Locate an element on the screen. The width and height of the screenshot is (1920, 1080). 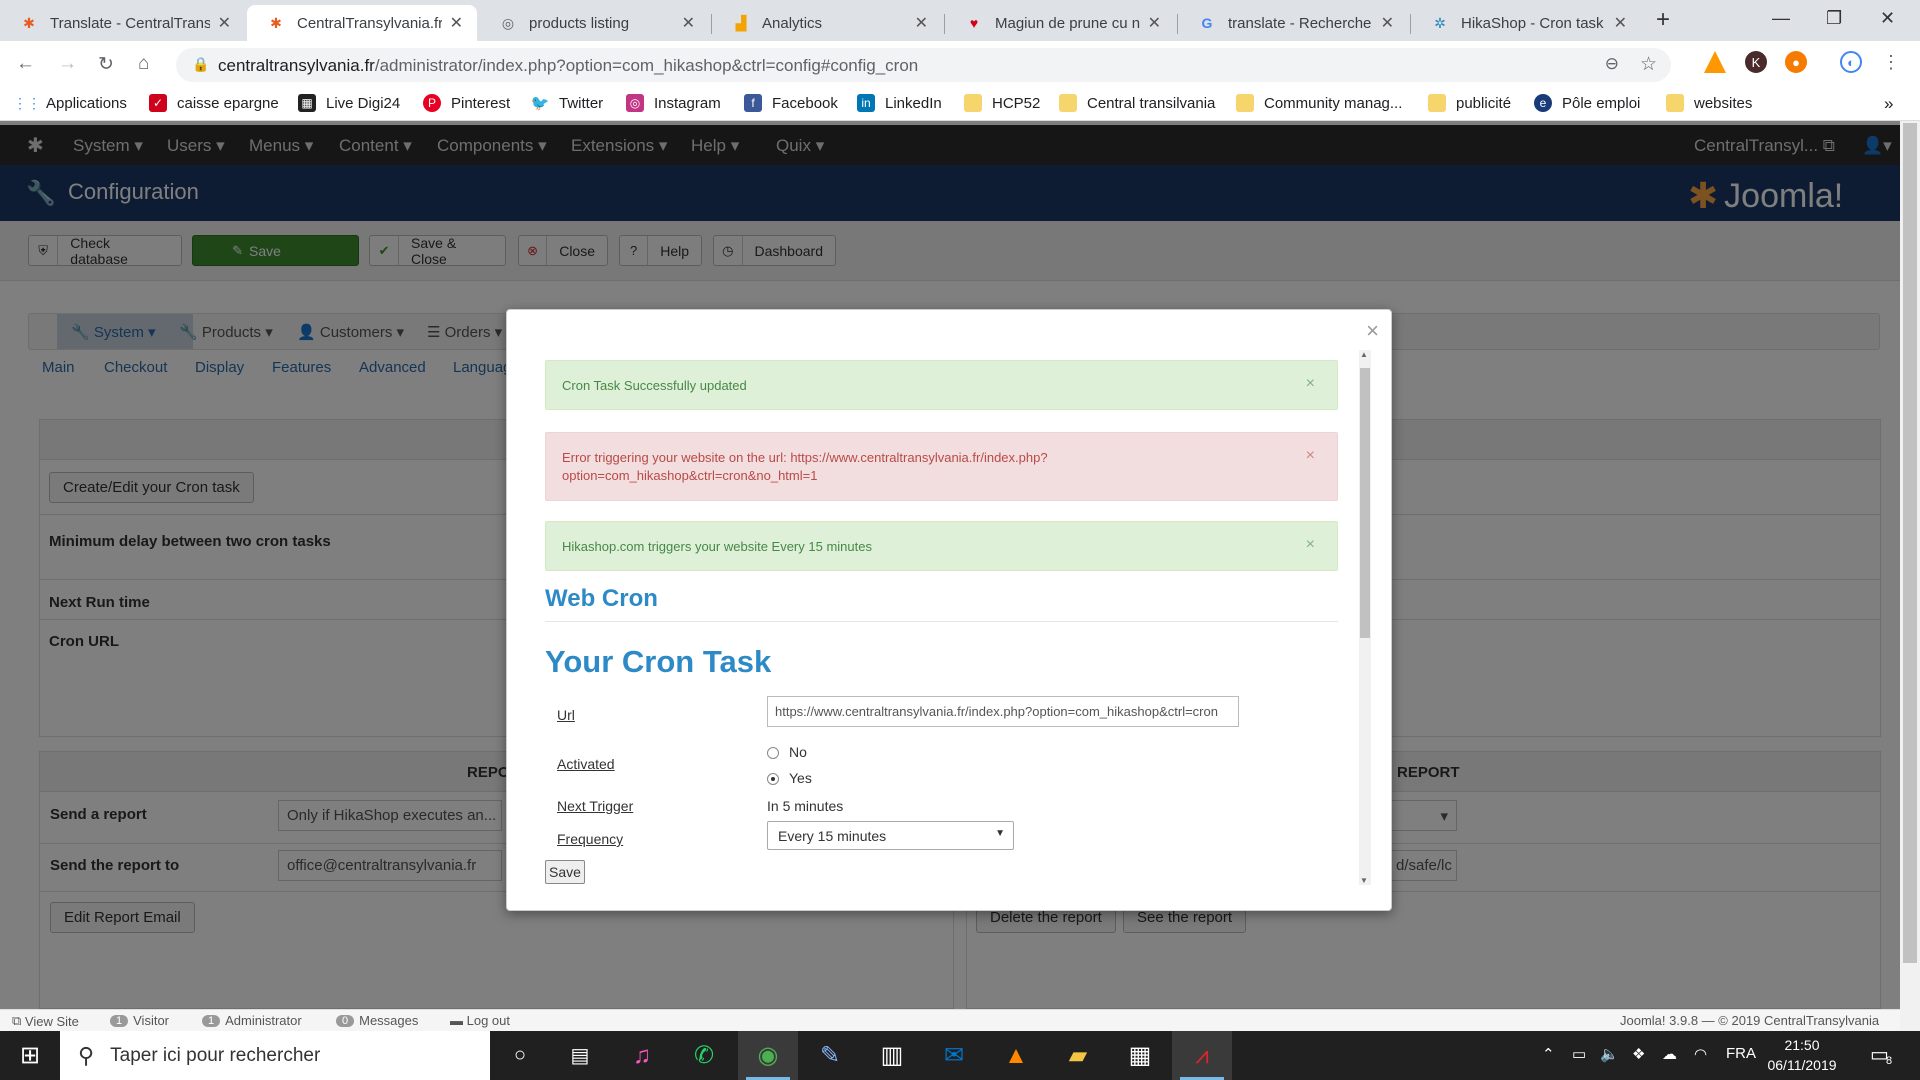
battery-icon: ▭ is located at coordinates (1579, 1054).